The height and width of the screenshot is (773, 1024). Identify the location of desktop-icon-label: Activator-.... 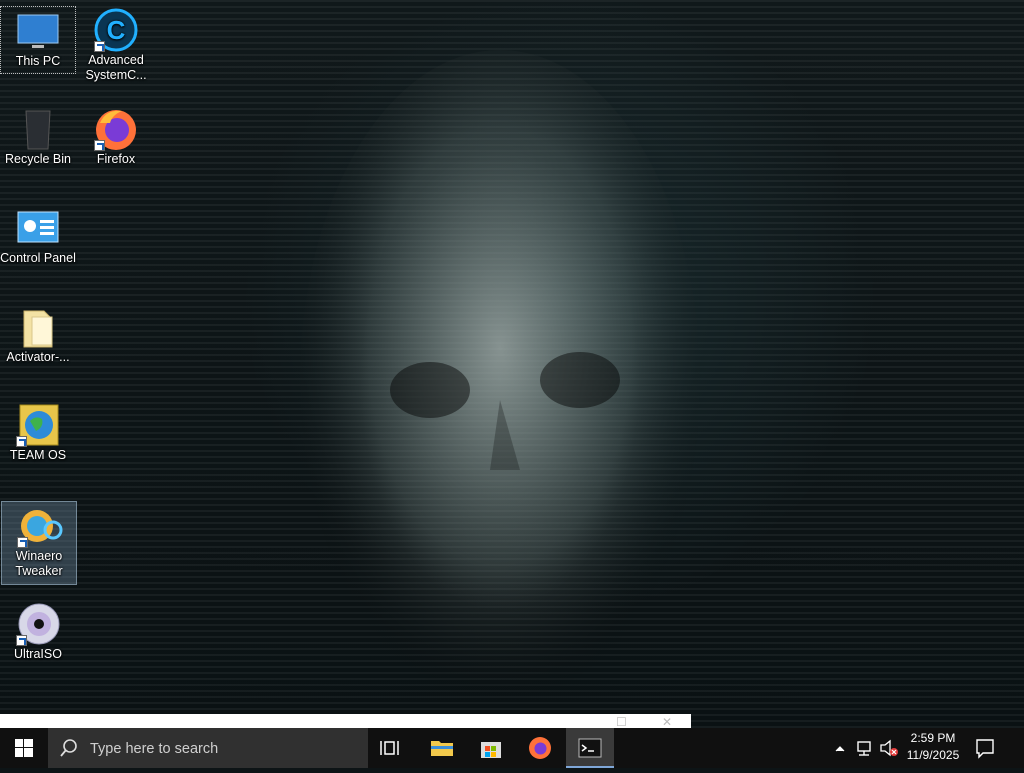
(38, 357).